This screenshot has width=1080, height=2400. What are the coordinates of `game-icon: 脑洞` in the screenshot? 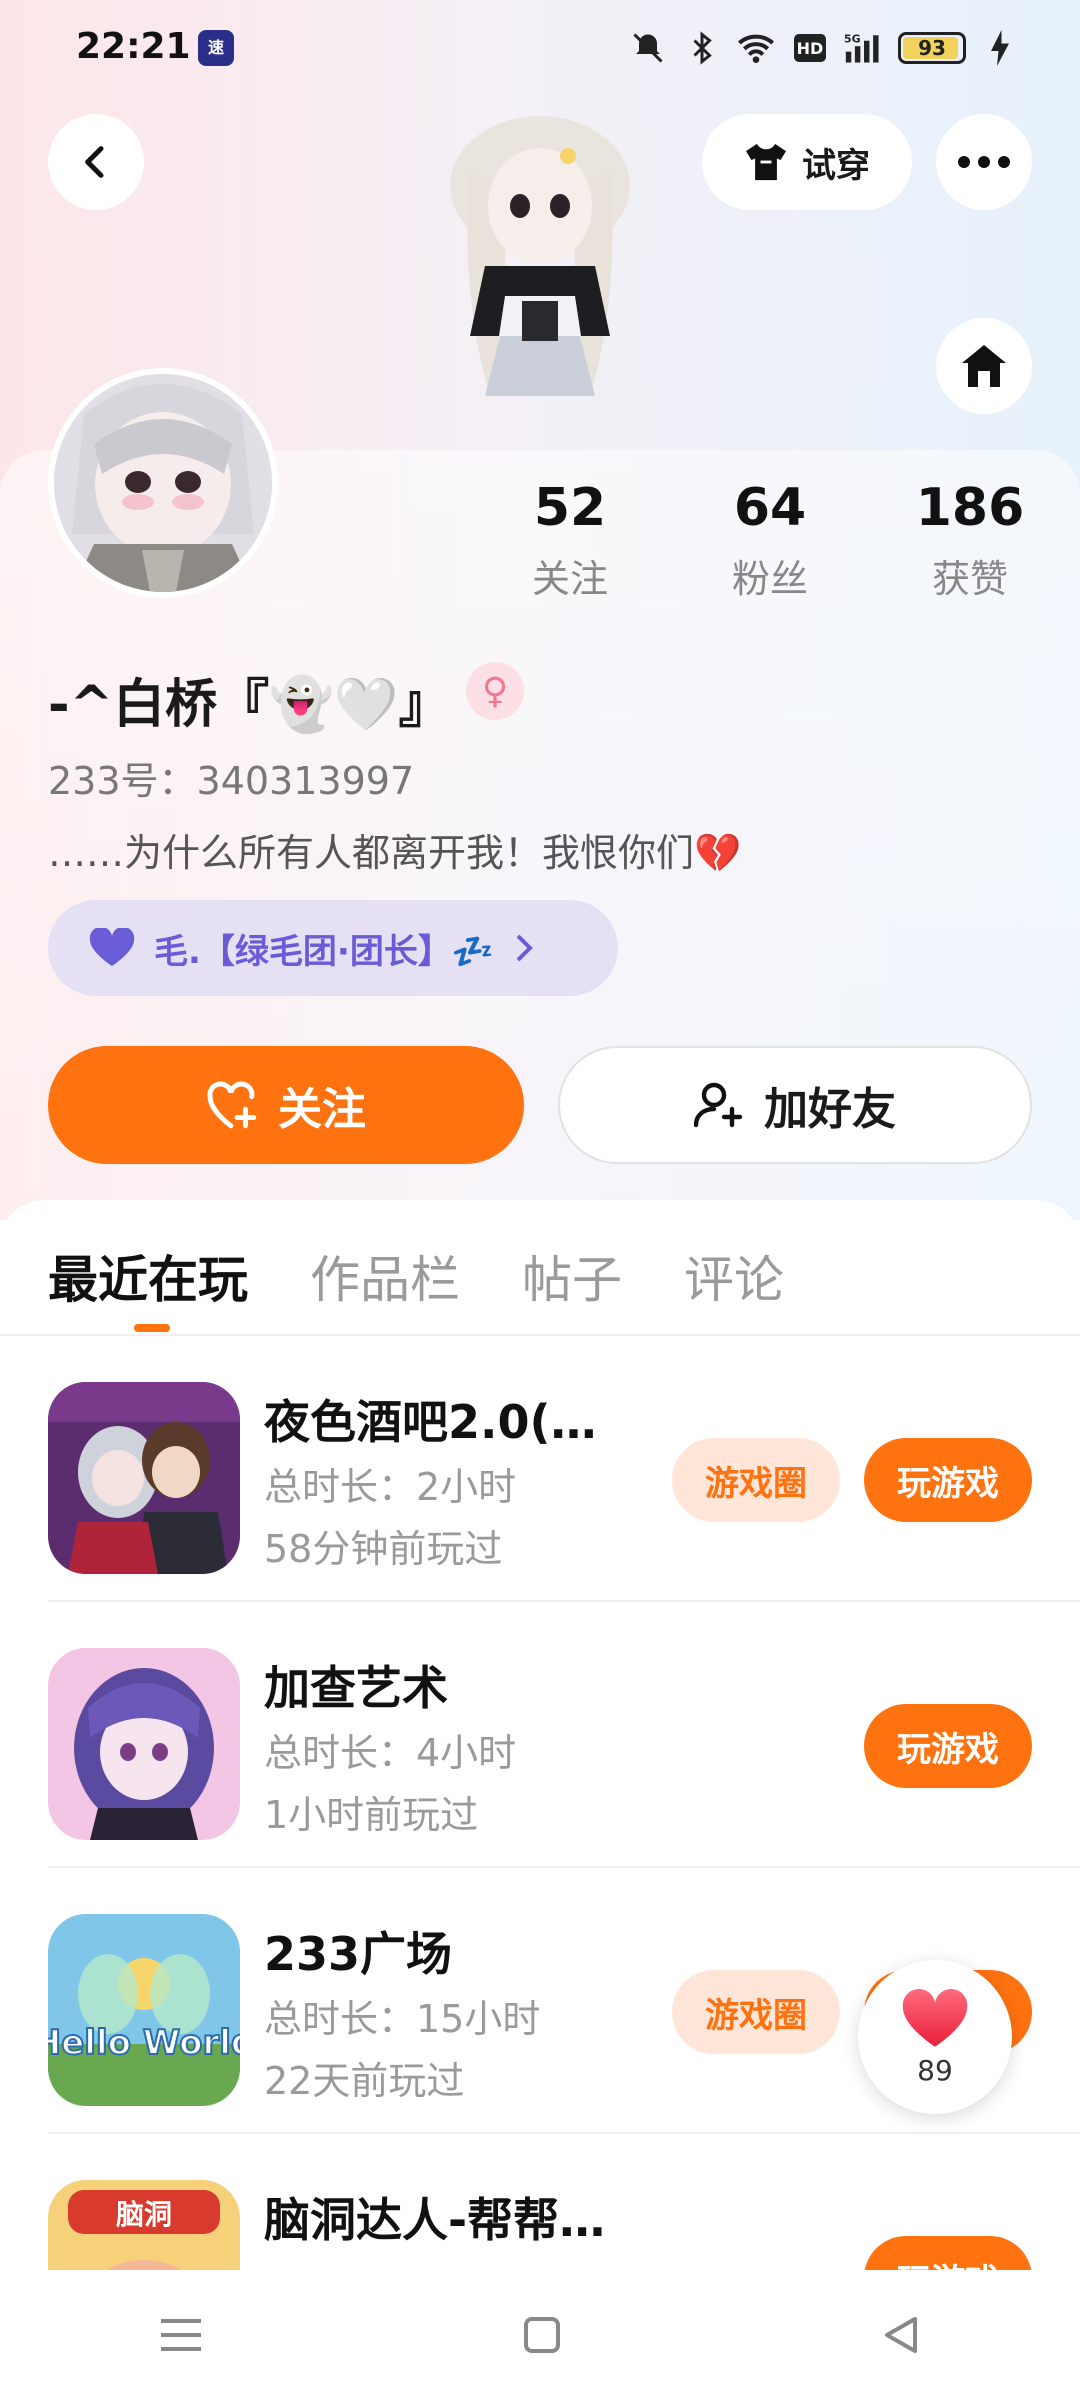 It's located at (144, 2225).